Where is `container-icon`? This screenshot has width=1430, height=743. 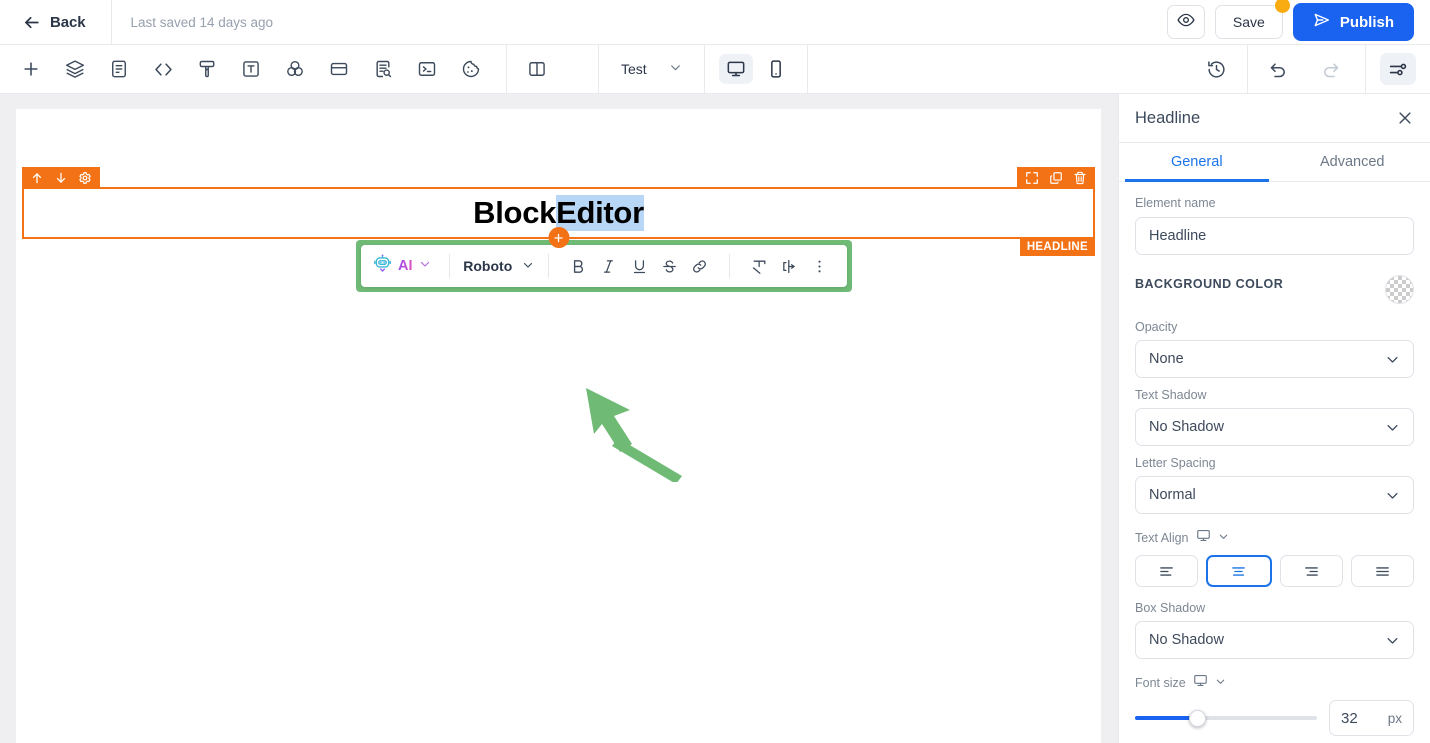
container-icon is located at coordinates (339, 69).